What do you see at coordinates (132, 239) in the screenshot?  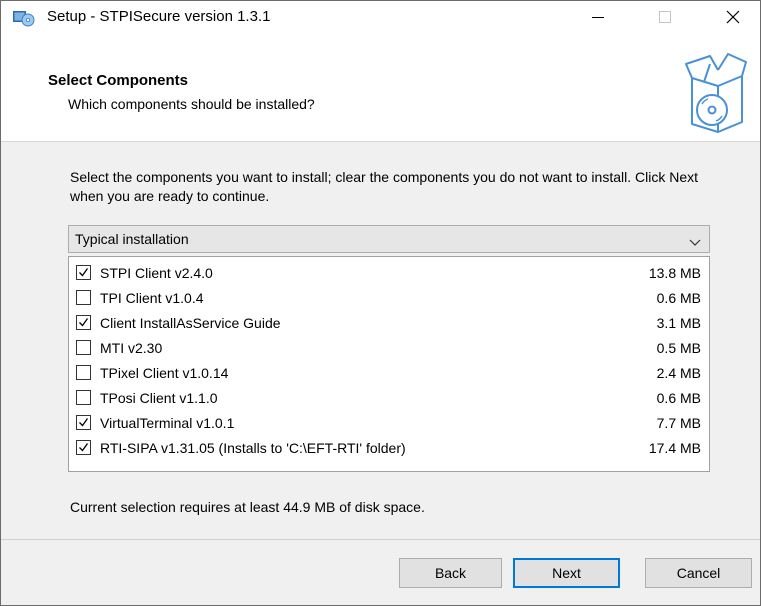 I see `installation-type-value: Typical installation` at bounding box center [132, 239].